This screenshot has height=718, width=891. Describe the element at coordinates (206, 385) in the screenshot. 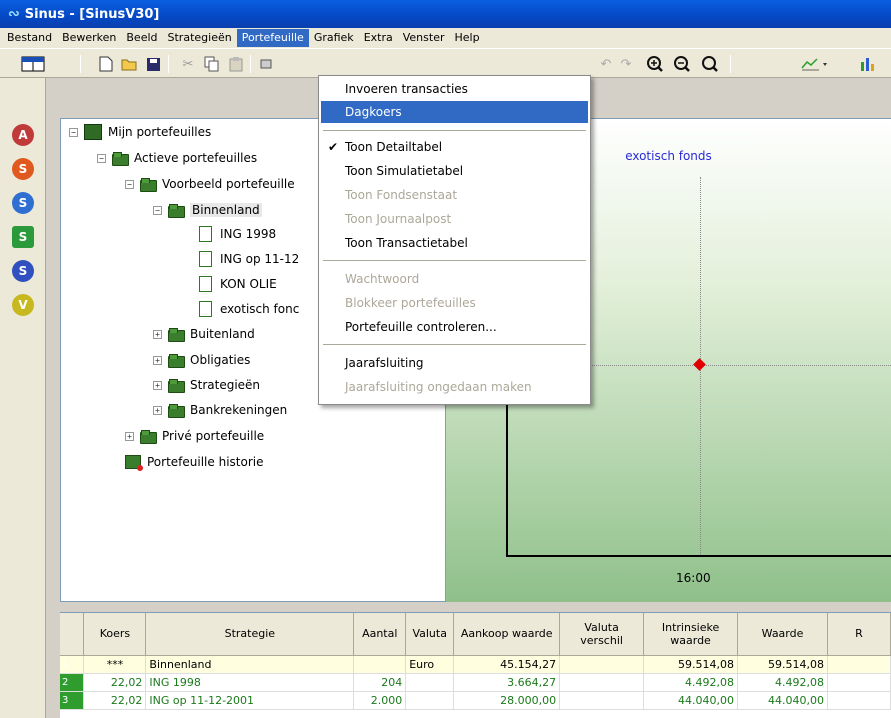

I see `tree-node-strategieen: + Strategieën` at that location.